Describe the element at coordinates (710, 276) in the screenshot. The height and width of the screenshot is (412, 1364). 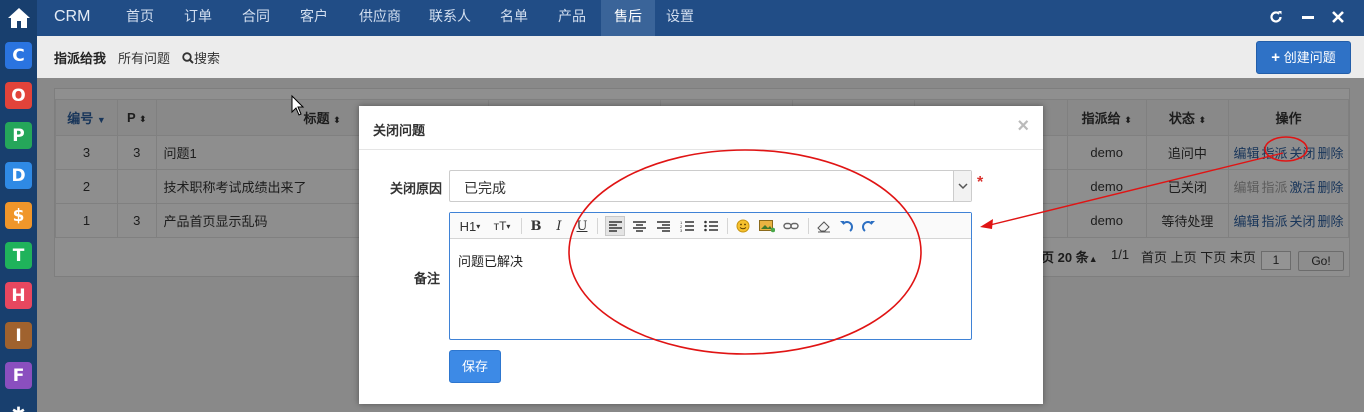
I see `note-editor: H1 ▾ ᴛT ▾ B I U 123 问题已解决` at that location.